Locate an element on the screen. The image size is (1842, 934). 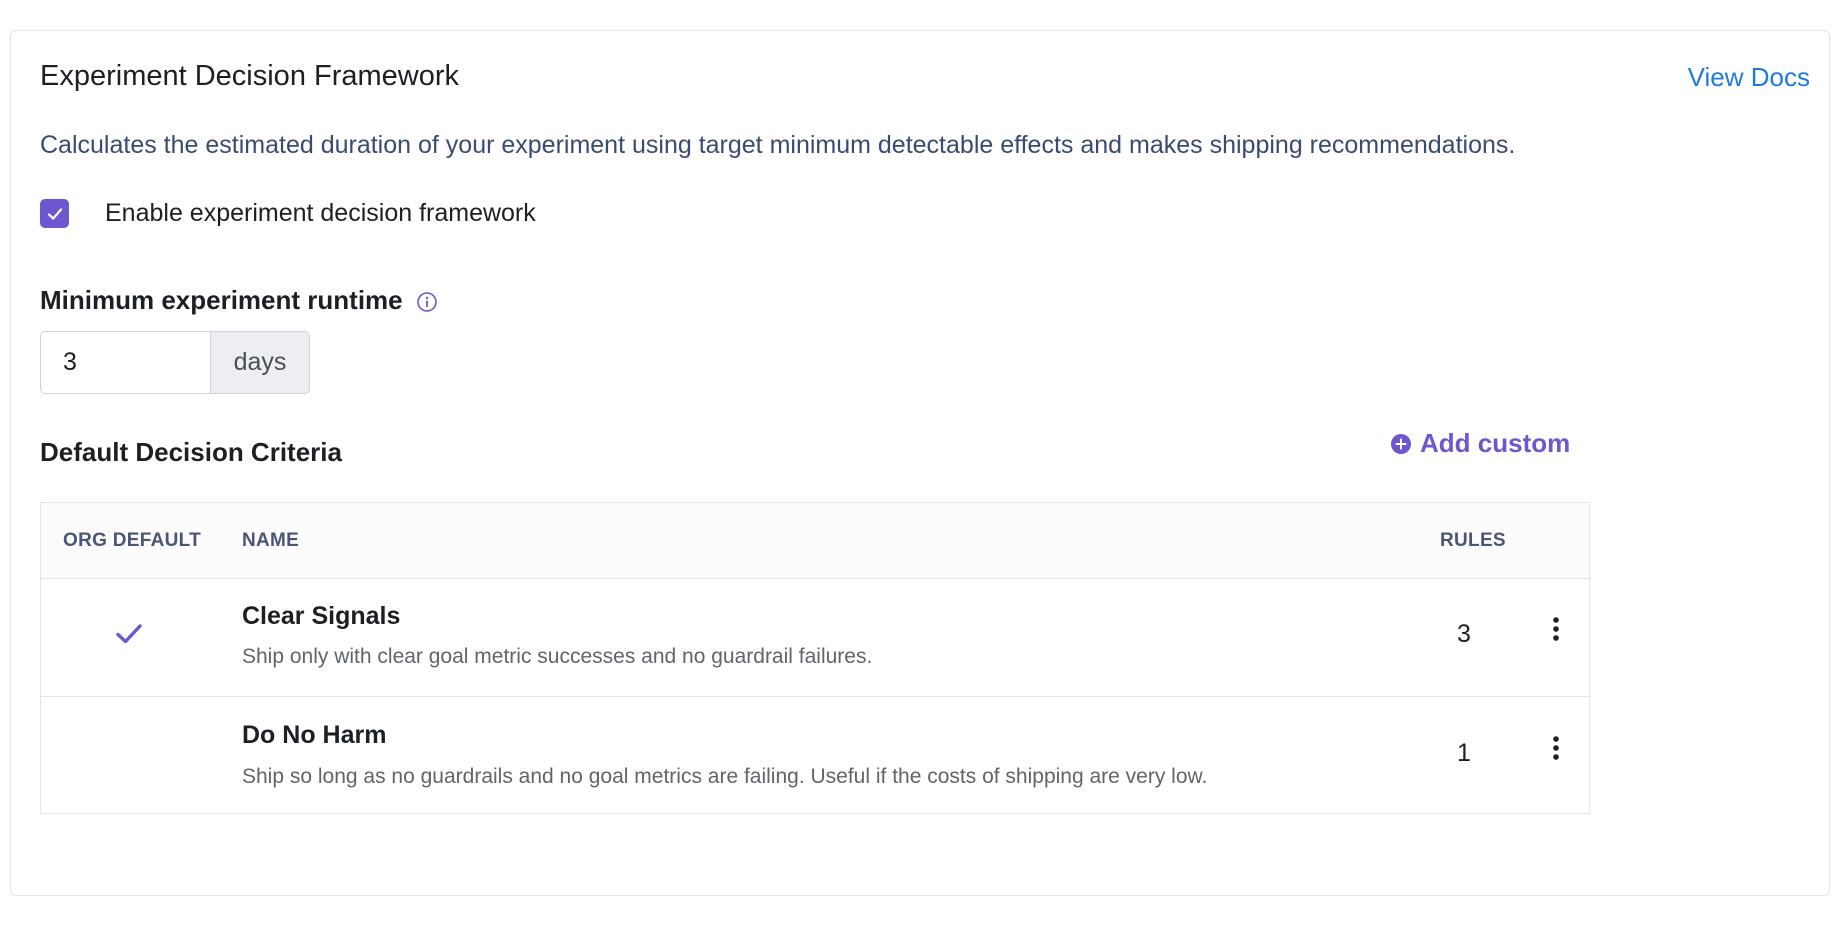
runtime-label: Minimum experiment runtime is located at coordinates (221, 300).